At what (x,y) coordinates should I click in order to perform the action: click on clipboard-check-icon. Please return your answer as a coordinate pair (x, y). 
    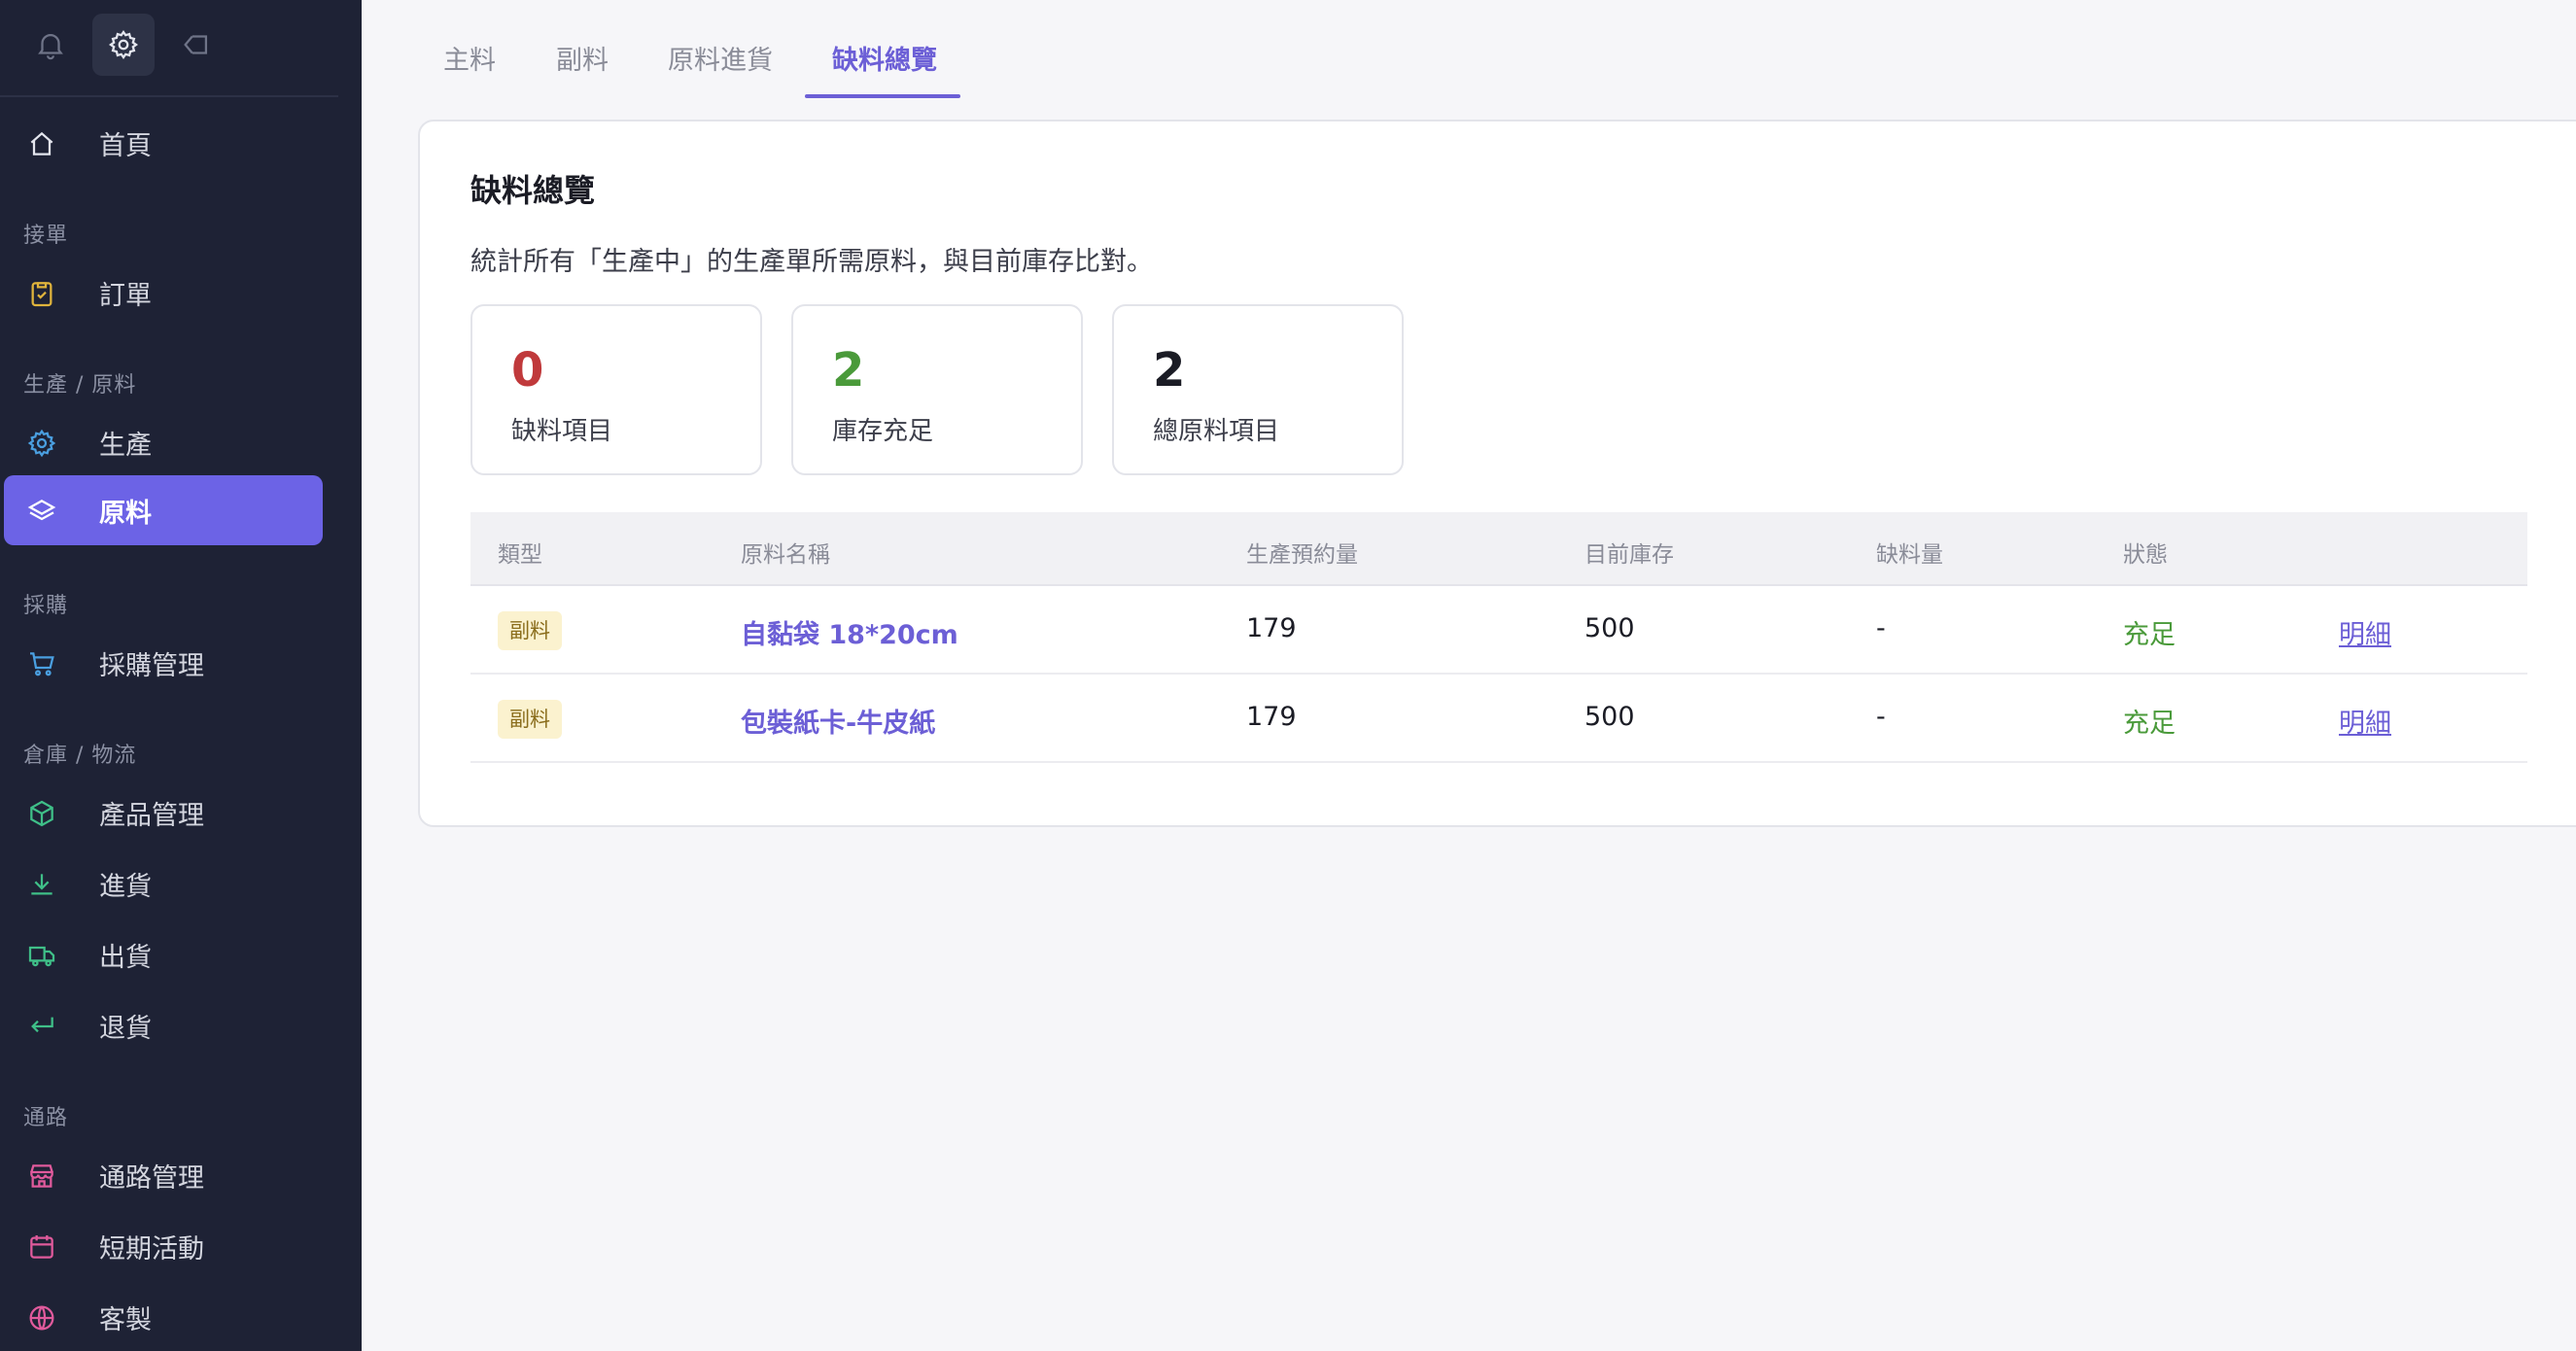
    Looking at the image, I should click on (41, 293).